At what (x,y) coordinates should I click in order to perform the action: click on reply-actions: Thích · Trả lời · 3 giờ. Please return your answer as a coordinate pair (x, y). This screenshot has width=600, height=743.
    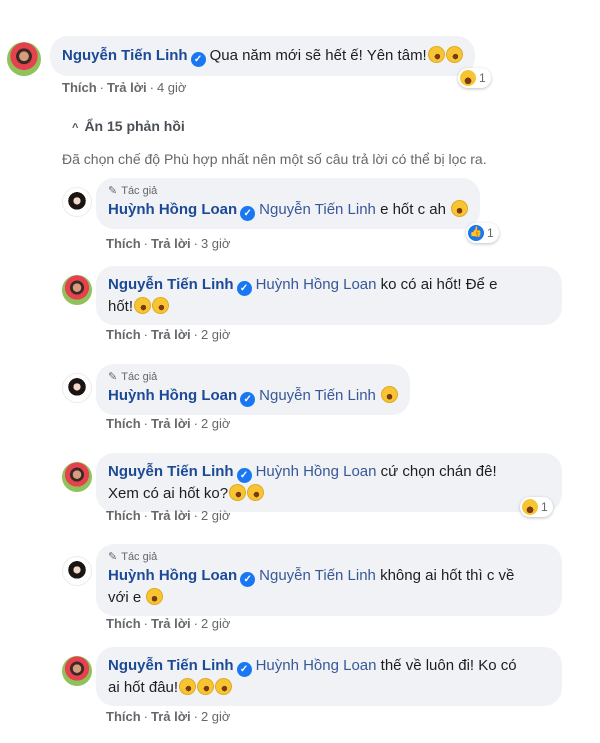
    Looking at the image, I should click on (168, 243).